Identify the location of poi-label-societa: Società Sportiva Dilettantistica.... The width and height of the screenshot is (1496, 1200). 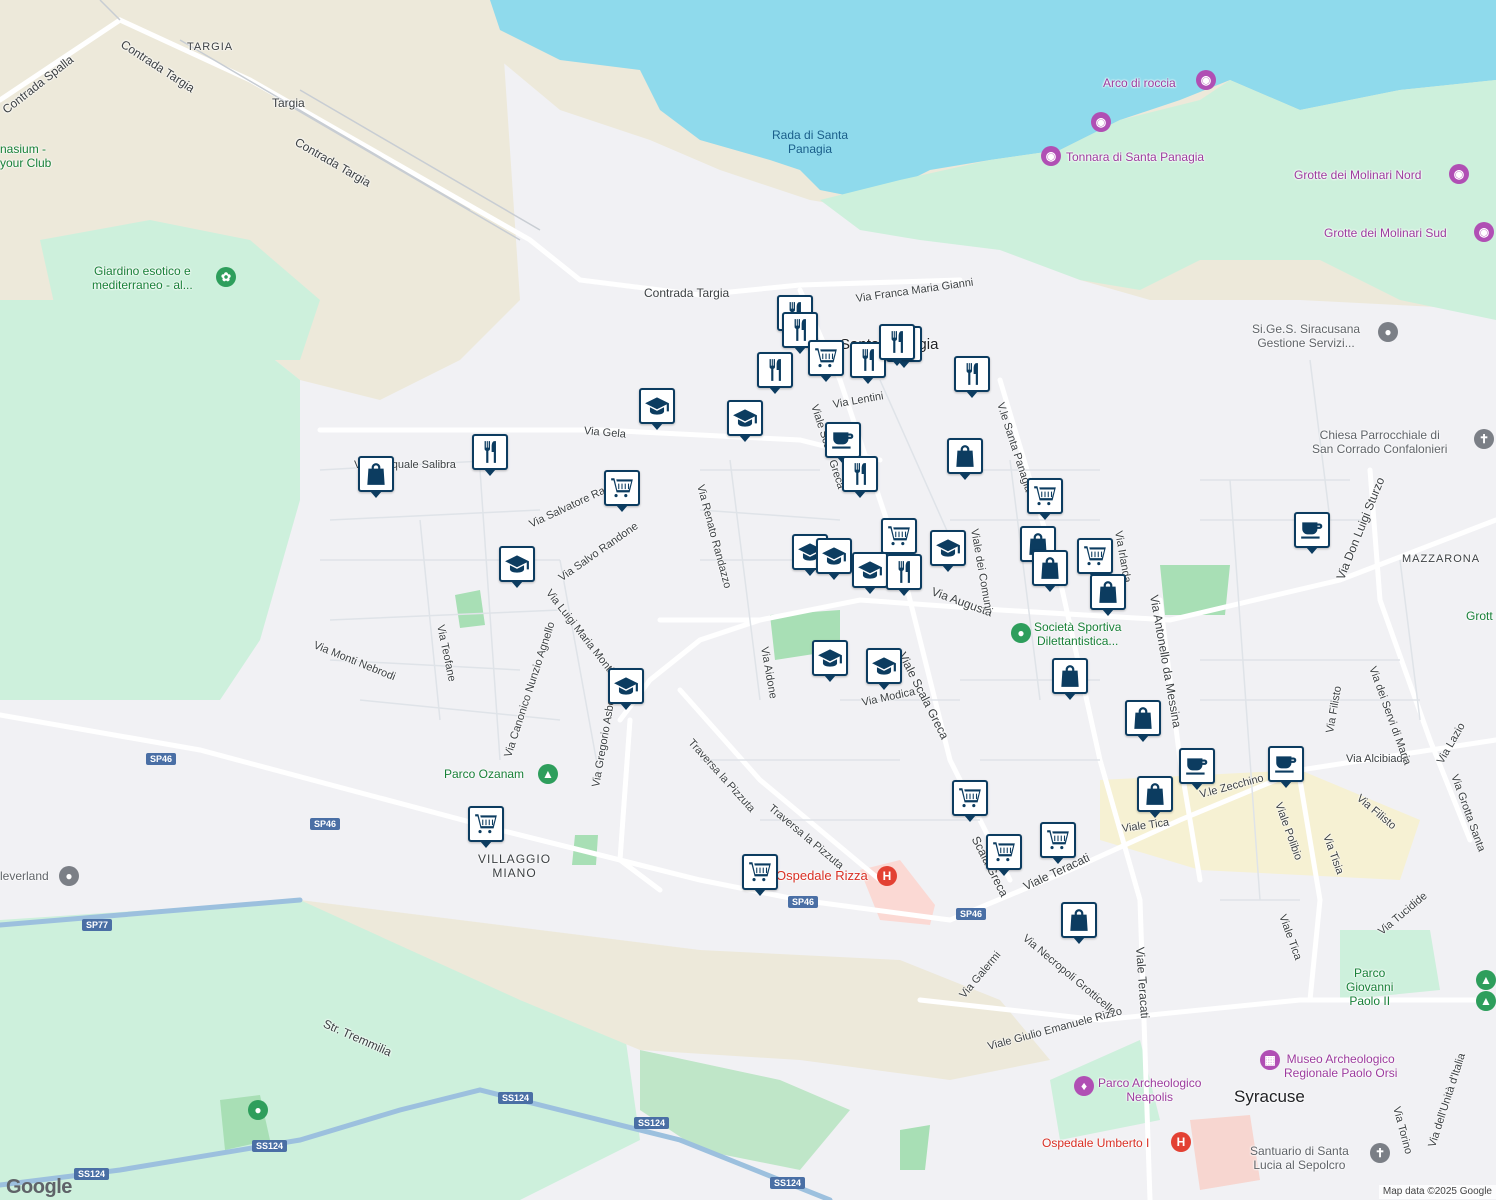
(1077, 634).